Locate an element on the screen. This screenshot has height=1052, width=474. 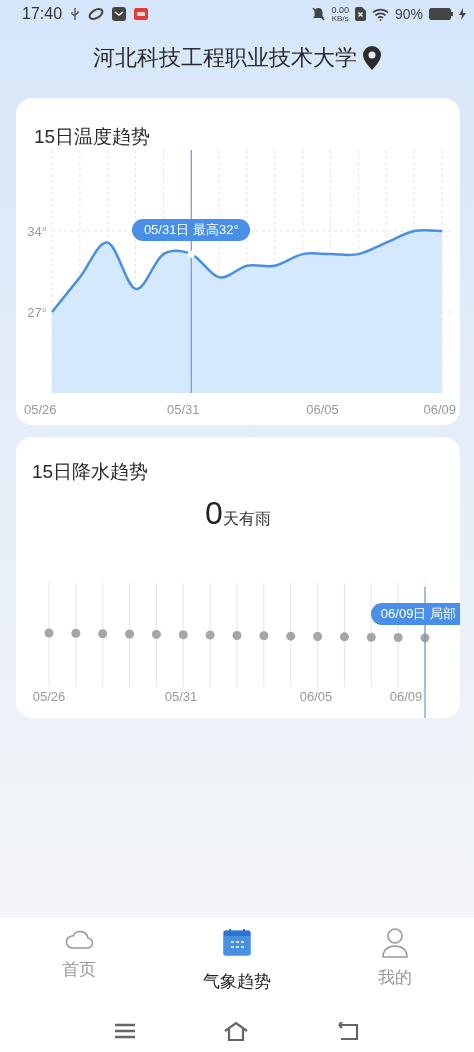
cloud-icon is located at coordinates (79, 939).